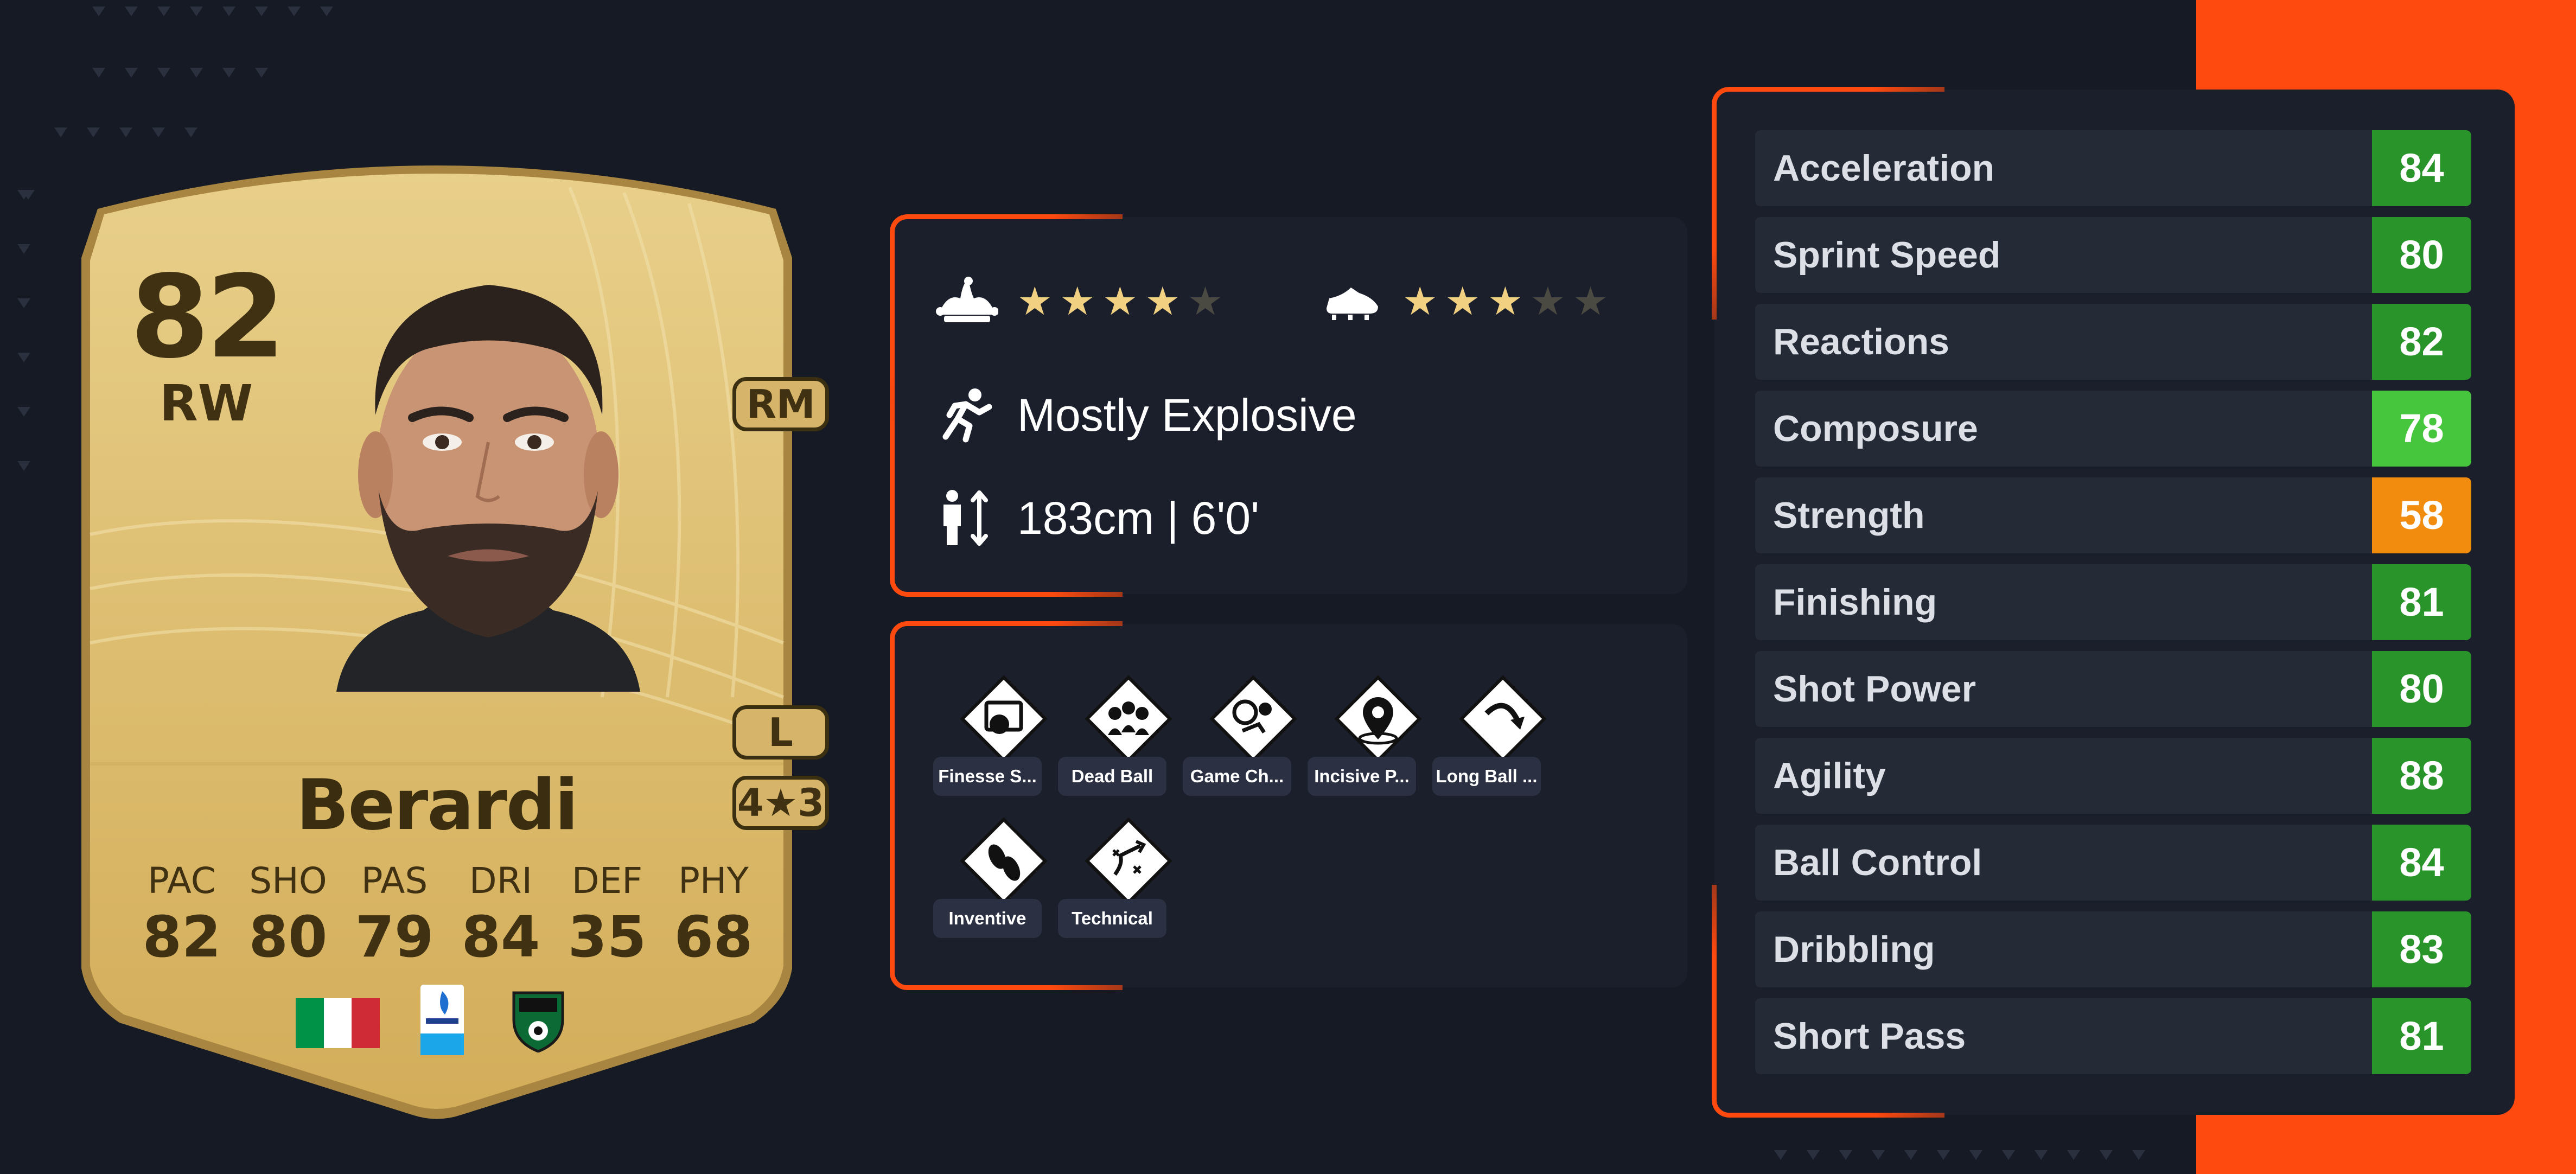 The image size is (2576, 1174). I want to click on height-row: 183cm | 6'0', so click(1097, 518).